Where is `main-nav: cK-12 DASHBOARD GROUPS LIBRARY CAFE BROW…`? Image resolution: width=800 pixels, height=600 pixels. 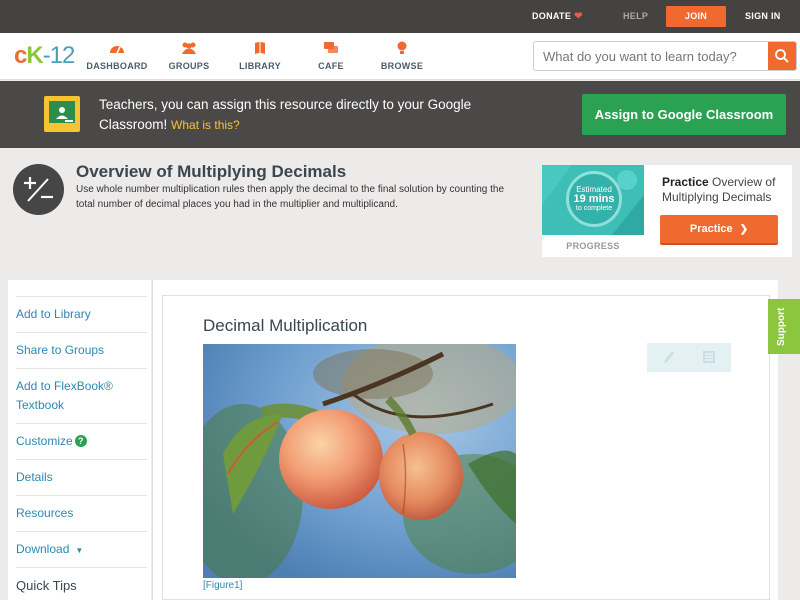 main-nav: cK-12 DASHBOARD GROUPS LIBRARY CAFE BROW… is located at coordinates (400, 56).